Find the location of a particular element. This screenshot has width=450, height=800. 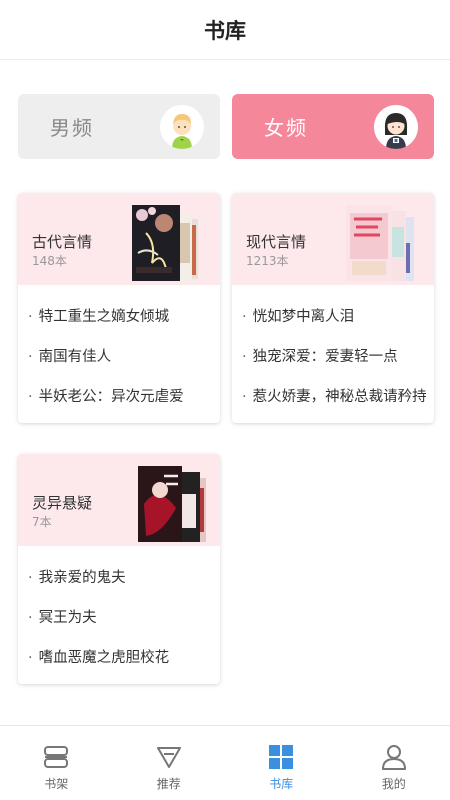

tab-label: 推荐 is located at coordinates (168, 784).